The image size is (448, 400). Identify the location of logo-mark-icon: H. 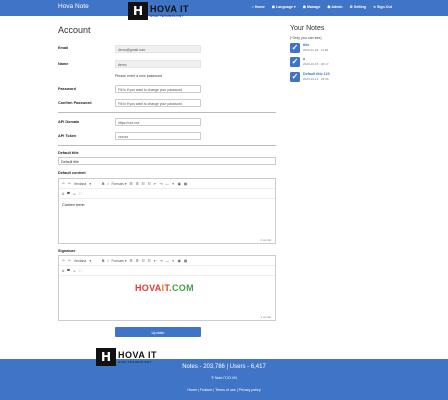
(138, 11).